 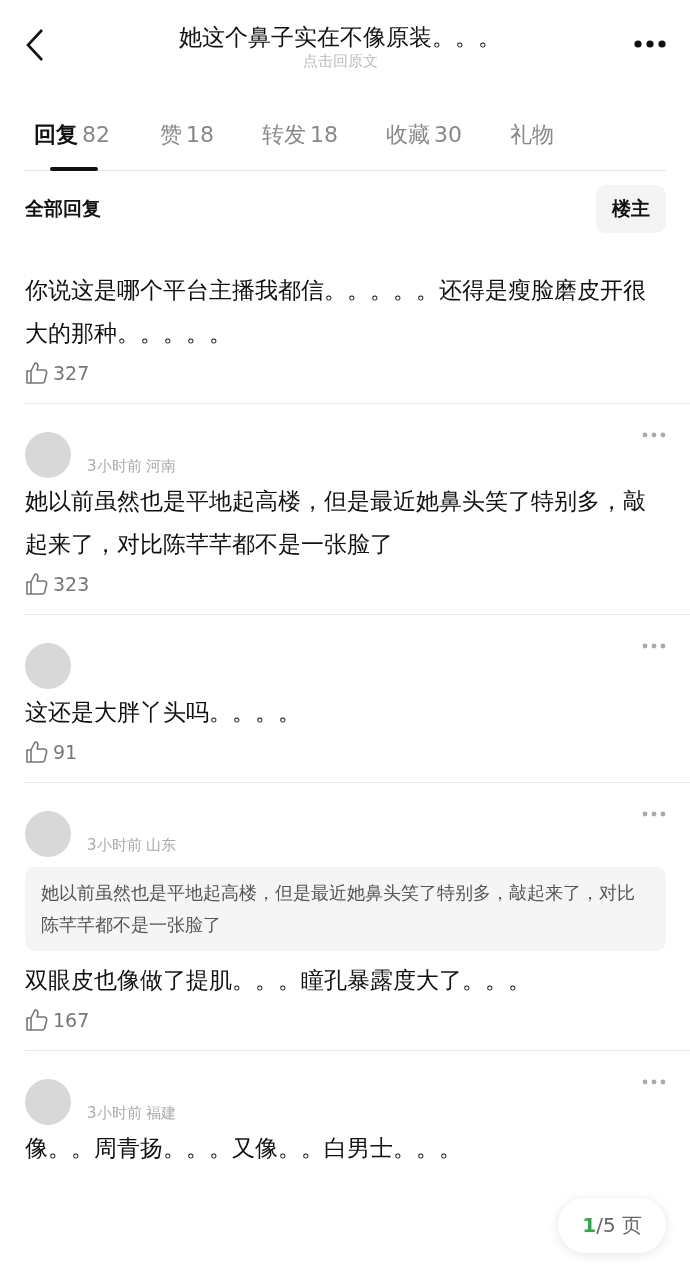 What do you see at coordinates (345, 909) in the screenshot?
I see `quoted-reply: 她以前虽然也是平地起高楼，但是最近她鼻头笑了特别多，敲起来了，对比陈芊芊都不是一张脸了` at bounding box center [345, 909].